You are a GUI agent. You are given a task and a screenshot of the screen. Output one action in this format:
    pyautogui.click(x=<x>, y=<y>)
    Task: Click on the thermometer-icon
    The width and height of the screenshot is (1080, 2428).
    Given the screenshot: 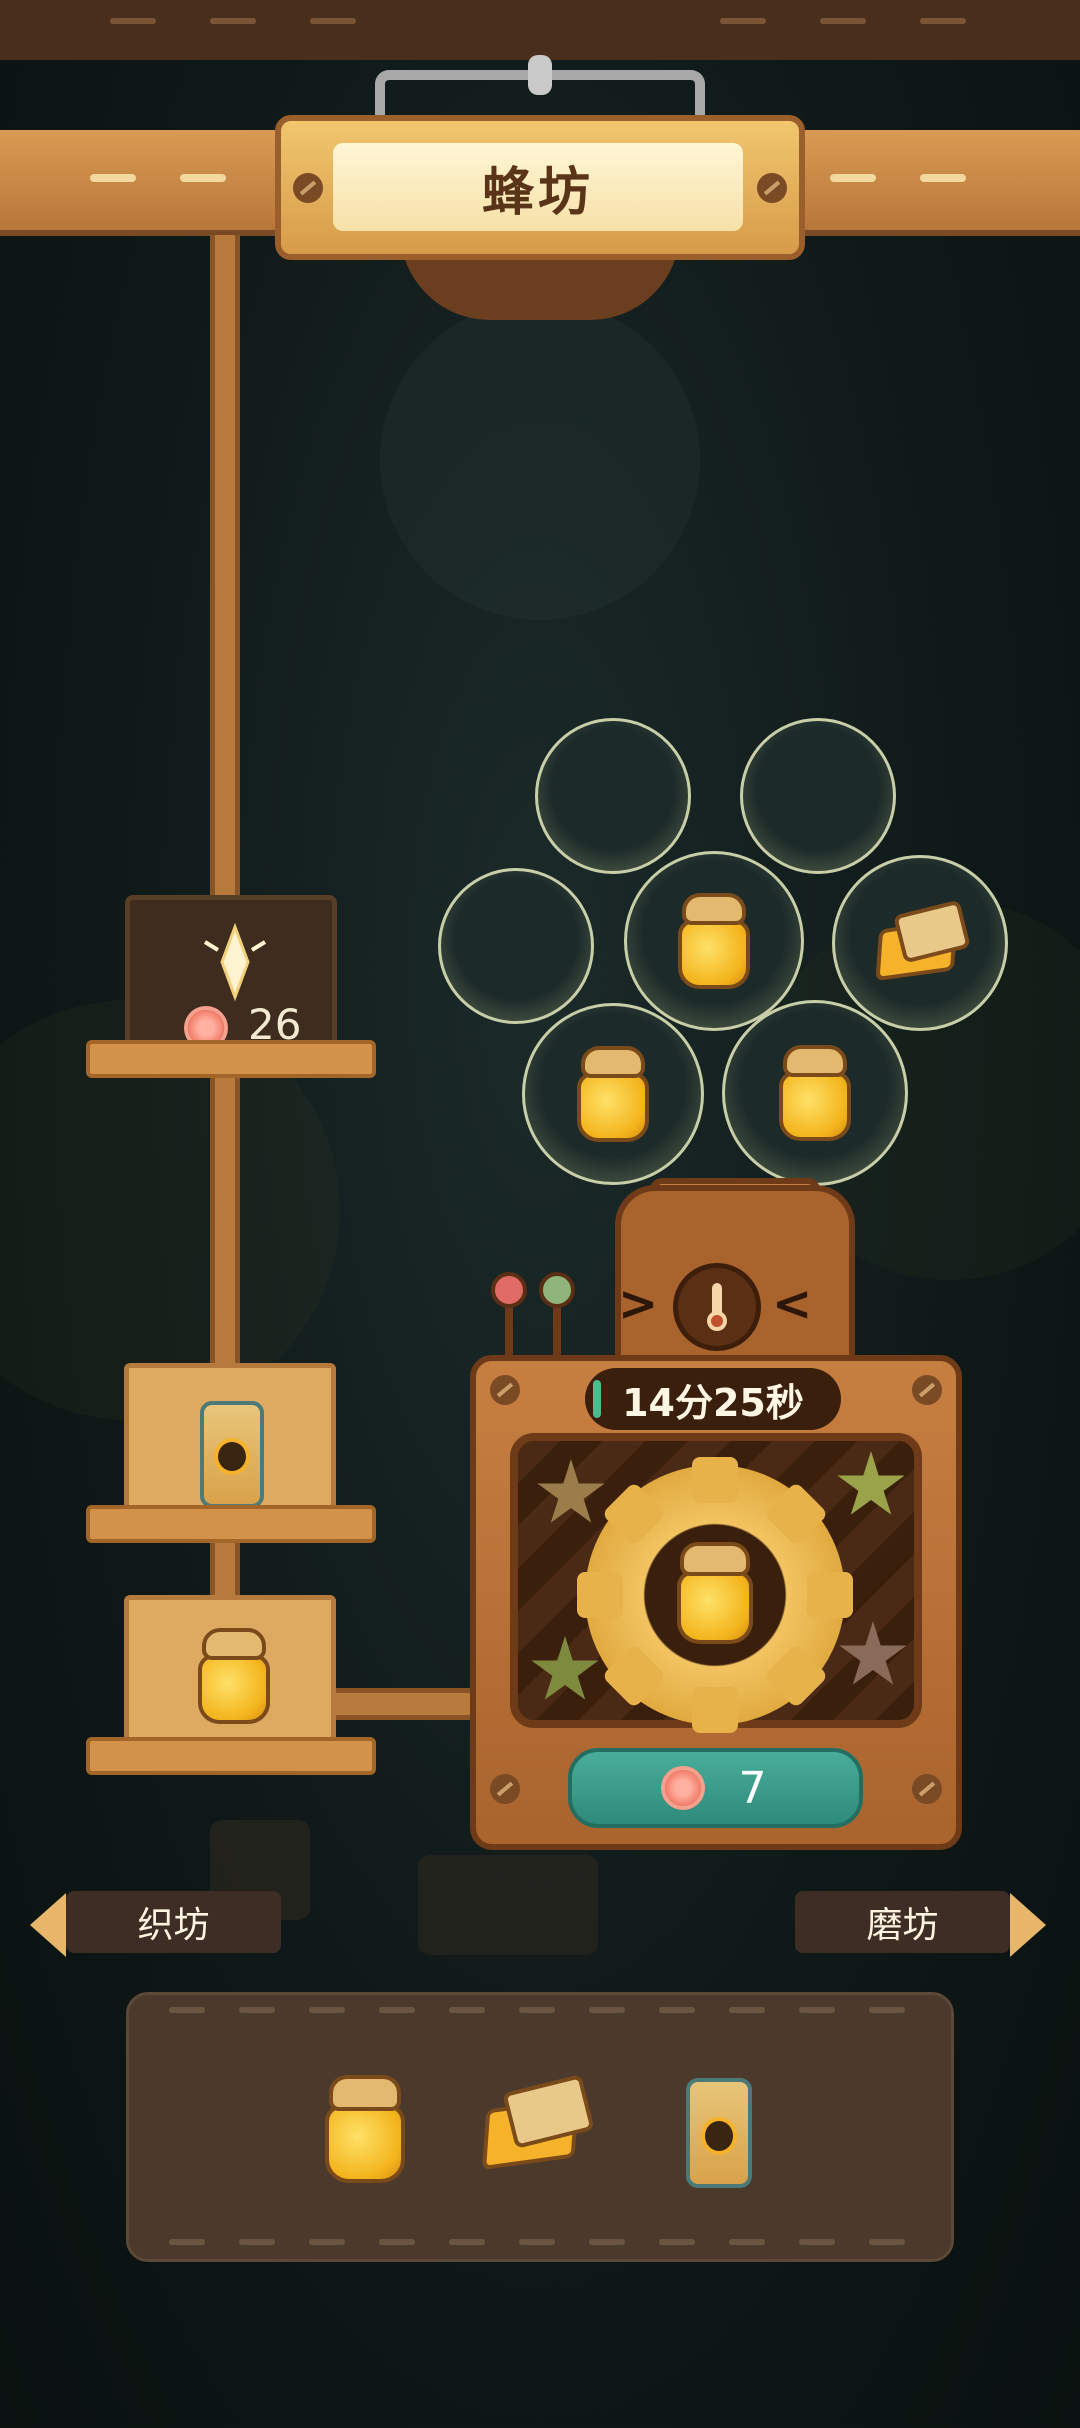 What is the action you would take?
    pyautogui.click(x=717, y=1307)
    